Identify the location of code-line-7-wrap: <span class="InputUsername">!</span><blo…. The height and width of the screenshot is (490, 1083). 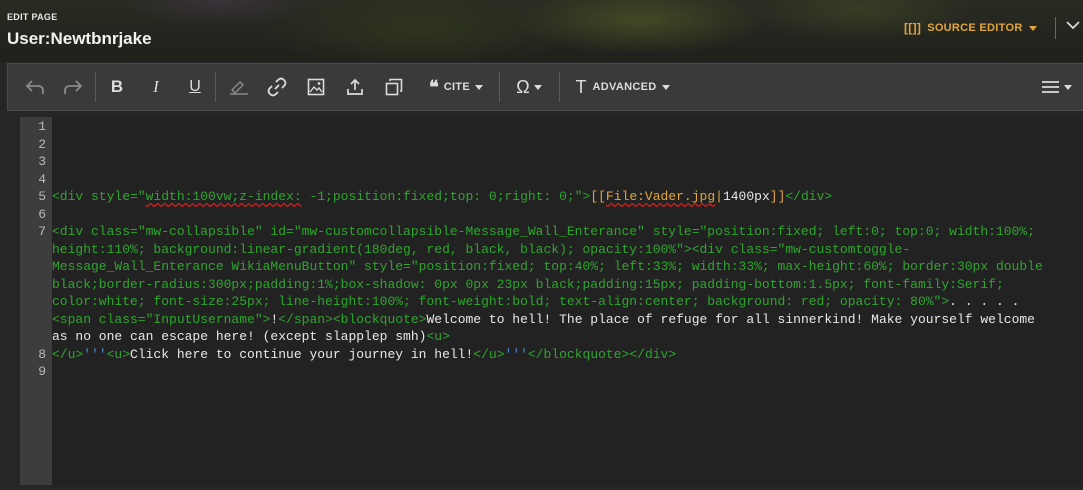
(543, 319).